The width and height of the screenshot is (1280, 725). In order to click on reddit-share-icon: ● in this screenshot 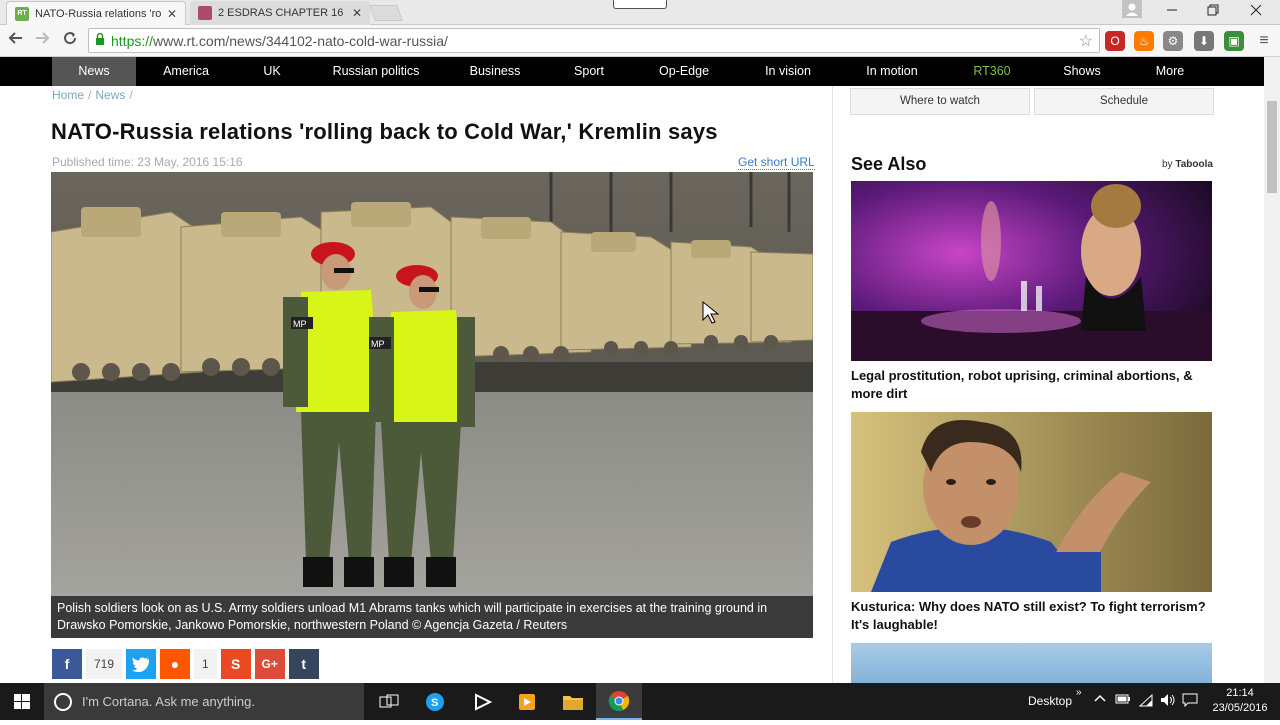, I will do `click(175, 664)`.